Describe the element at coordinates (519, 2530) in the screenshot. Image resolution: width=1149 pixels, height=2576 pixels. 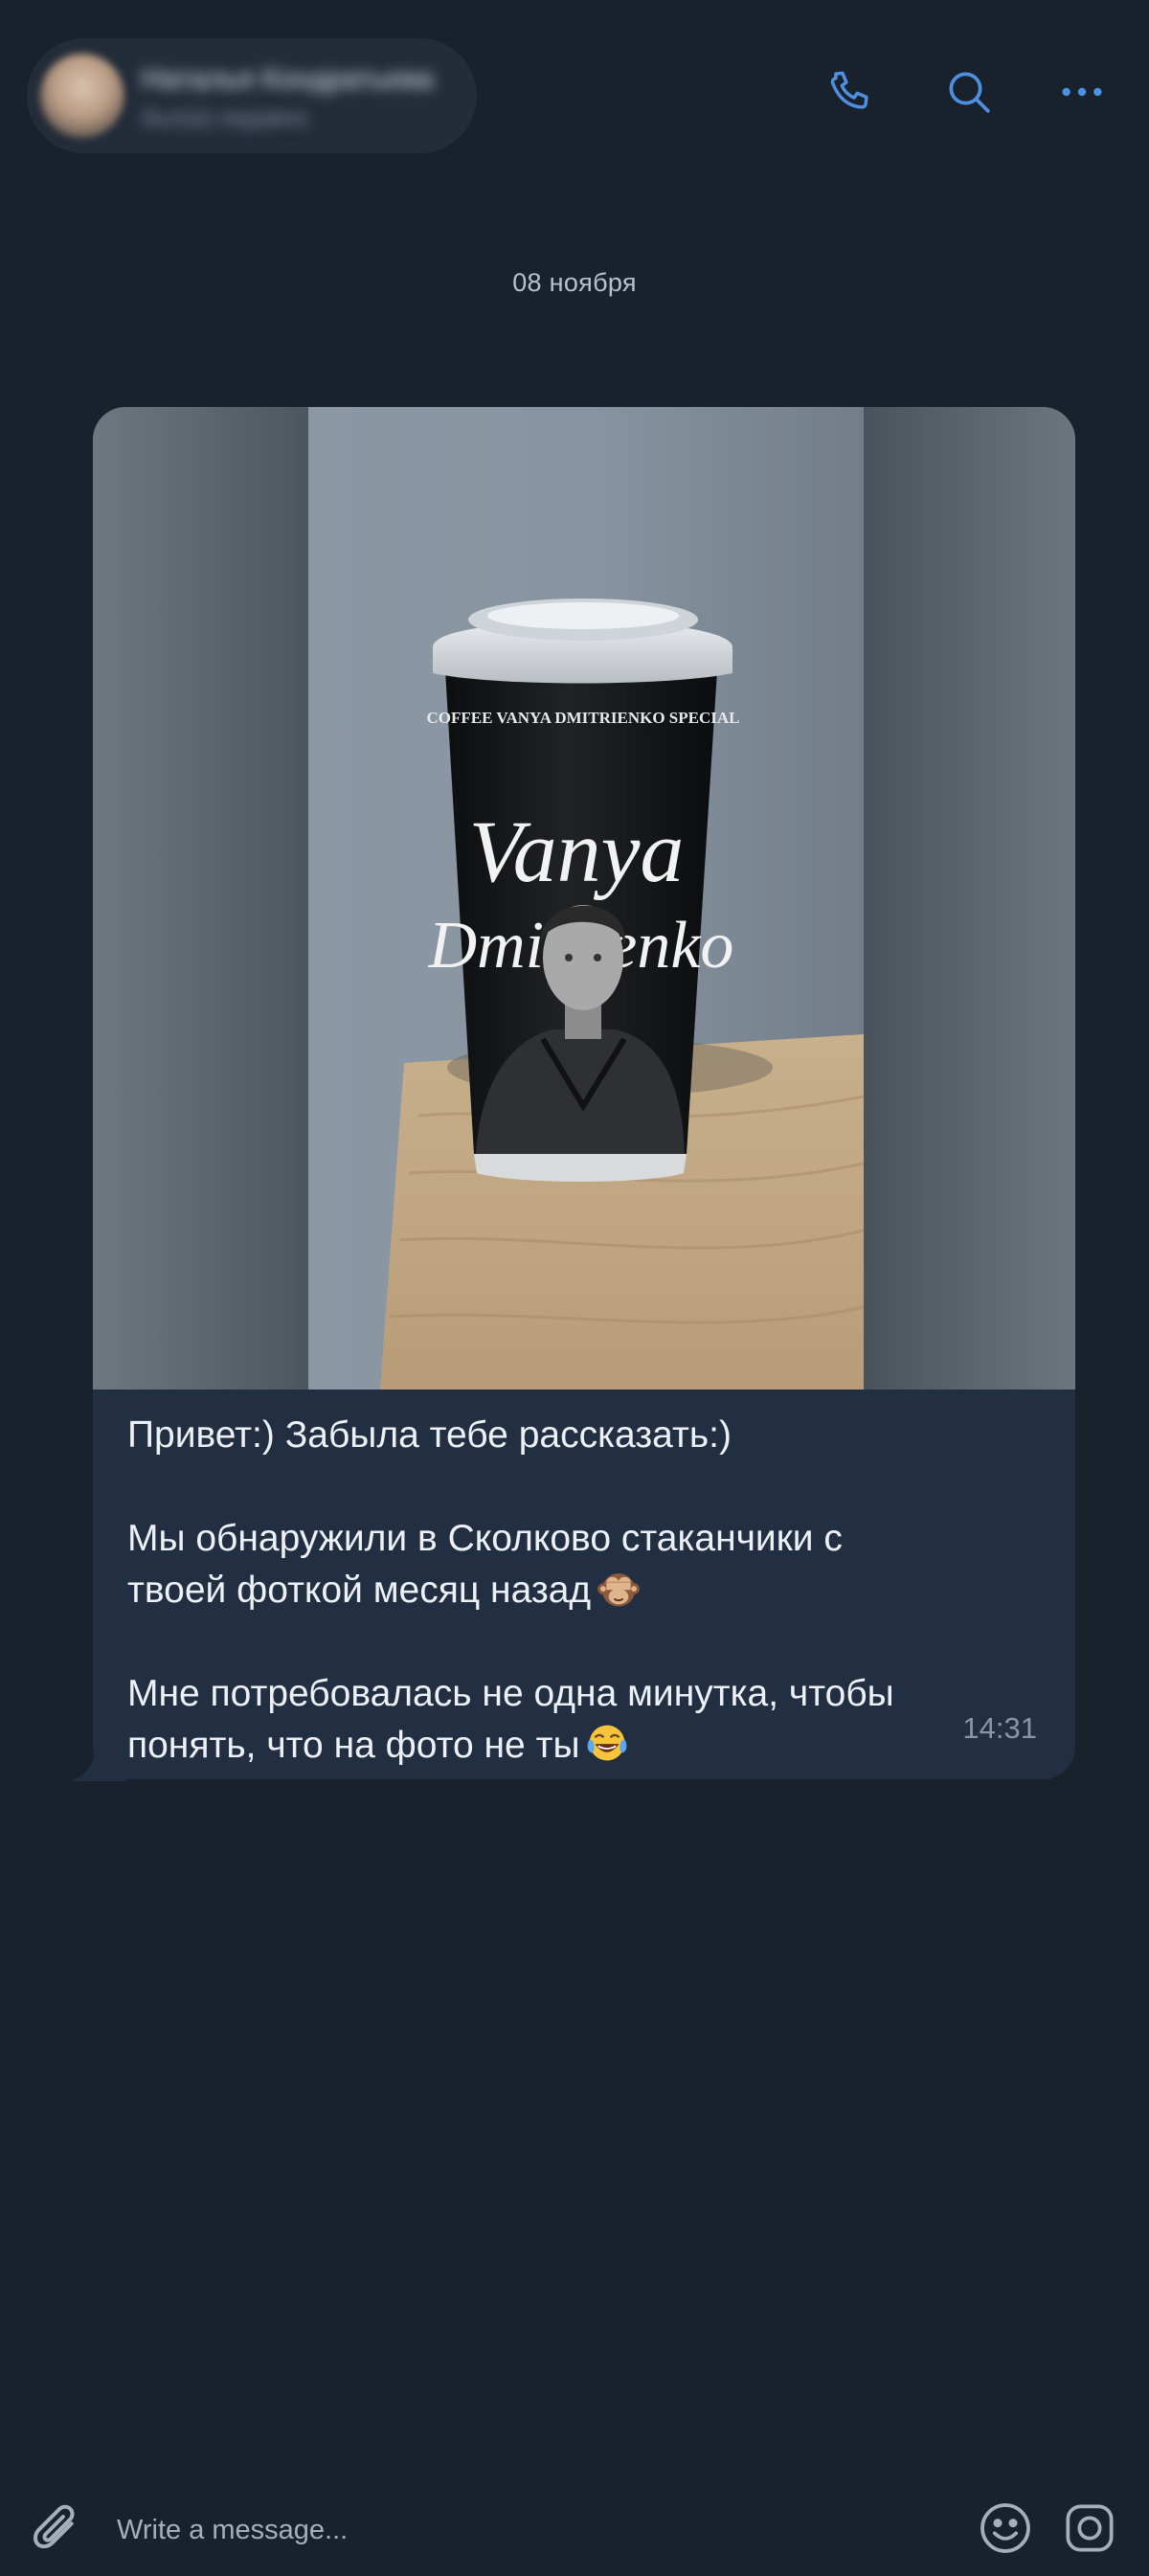
I see `message-input` at that location.